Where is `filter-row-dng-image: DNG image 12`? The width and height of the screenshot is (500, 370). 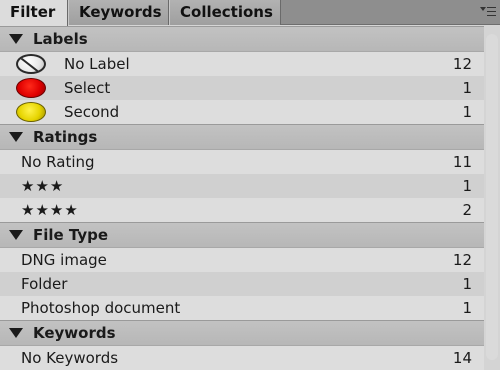 filter-row-dng-image: DNG image 12 is located at coordinates (242, 260).